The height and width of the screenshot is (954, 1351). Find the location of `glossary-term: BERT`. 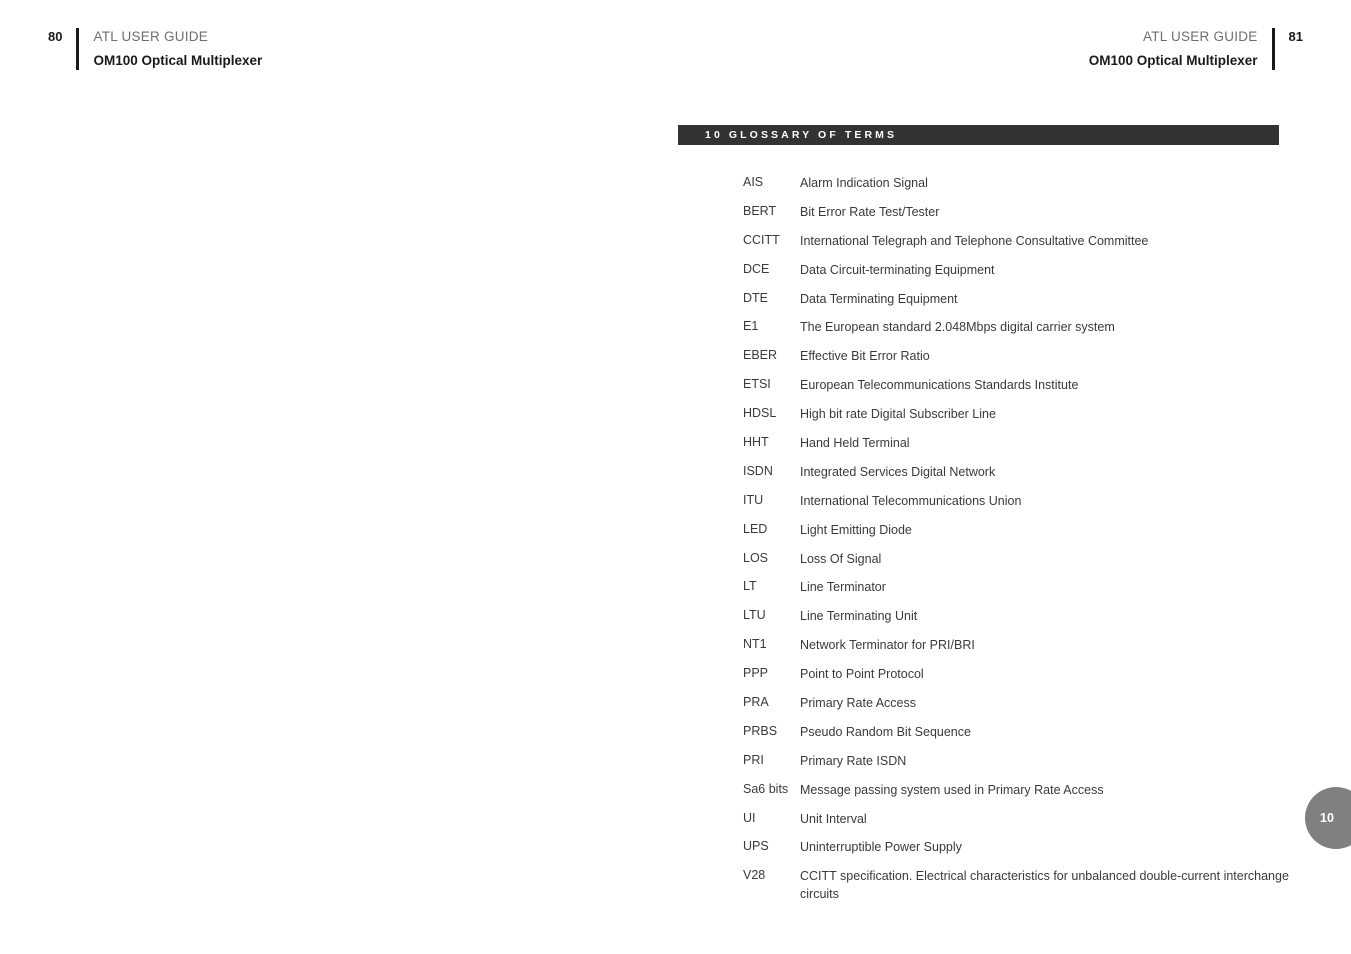

glossary-term: BERT is located at coordinates (760, 210).